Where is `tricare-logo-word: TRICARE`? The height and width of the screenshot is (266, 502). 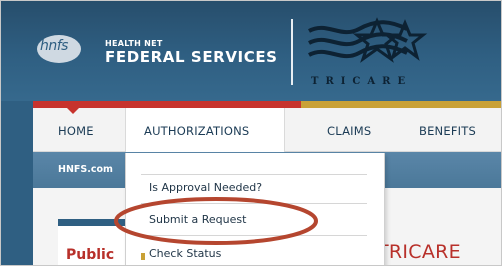 tricare-logo-word: TRICARE is located at coordinates (362, 81).